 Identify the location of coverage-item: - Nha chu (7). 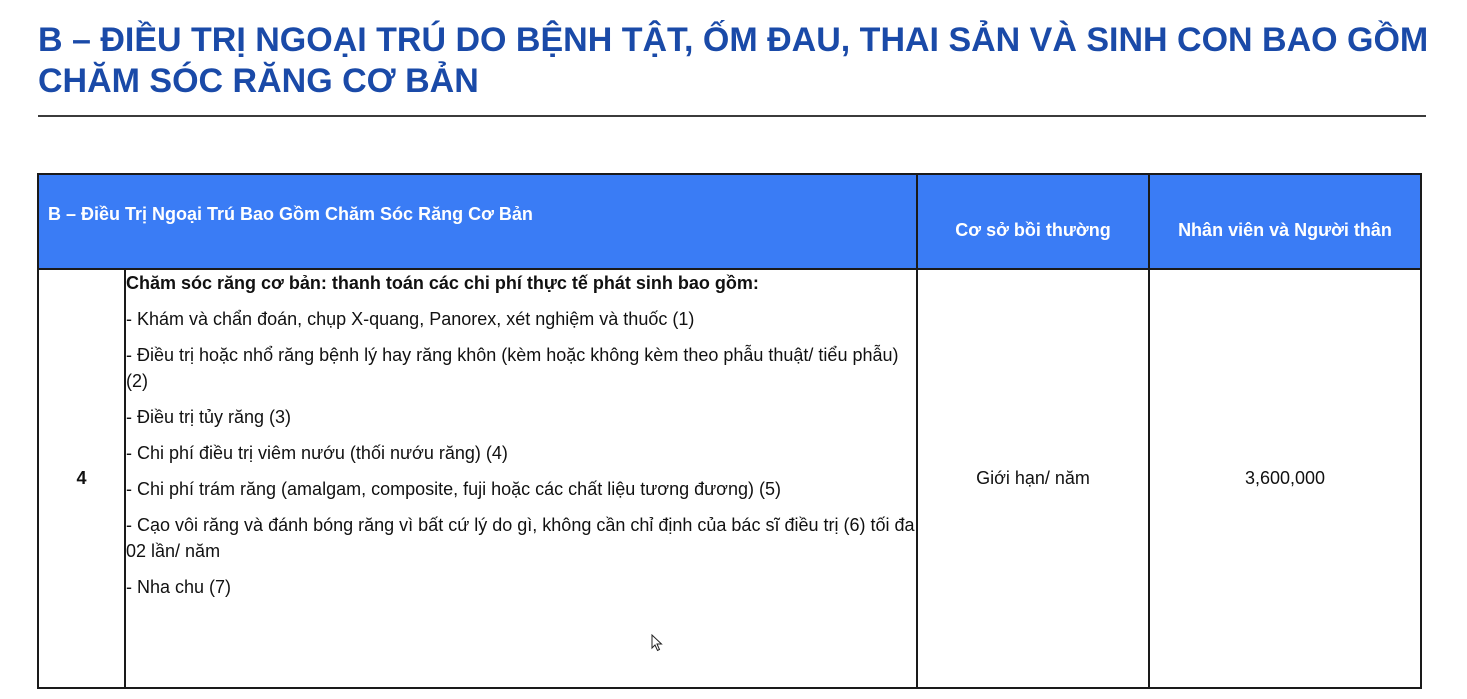
(179, 587).